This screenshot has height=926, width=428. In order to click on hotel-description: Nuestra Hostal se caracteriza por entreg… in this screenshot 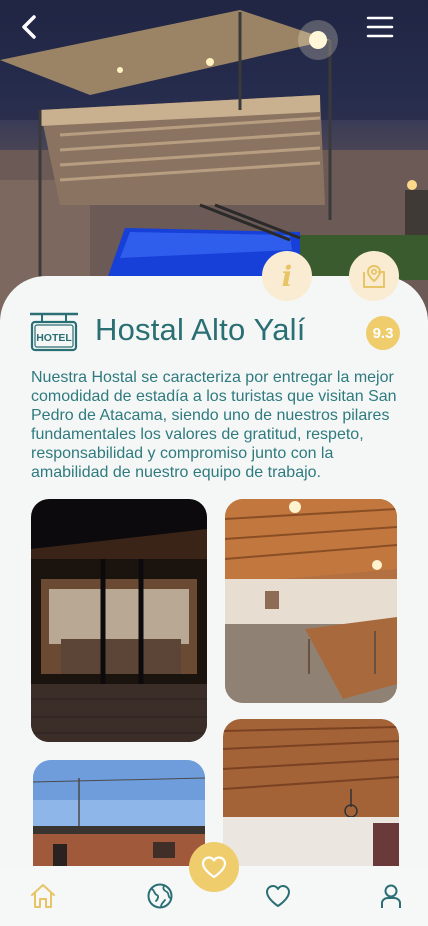, I will do `click(214, 425)`.